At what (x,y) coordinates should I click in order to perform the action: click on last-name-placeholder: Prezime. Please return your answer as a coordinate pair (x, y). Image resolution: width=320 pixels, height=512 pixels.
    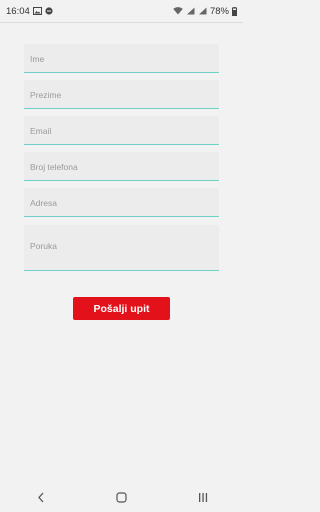
    Looking at the image, I should click on (46, 95).